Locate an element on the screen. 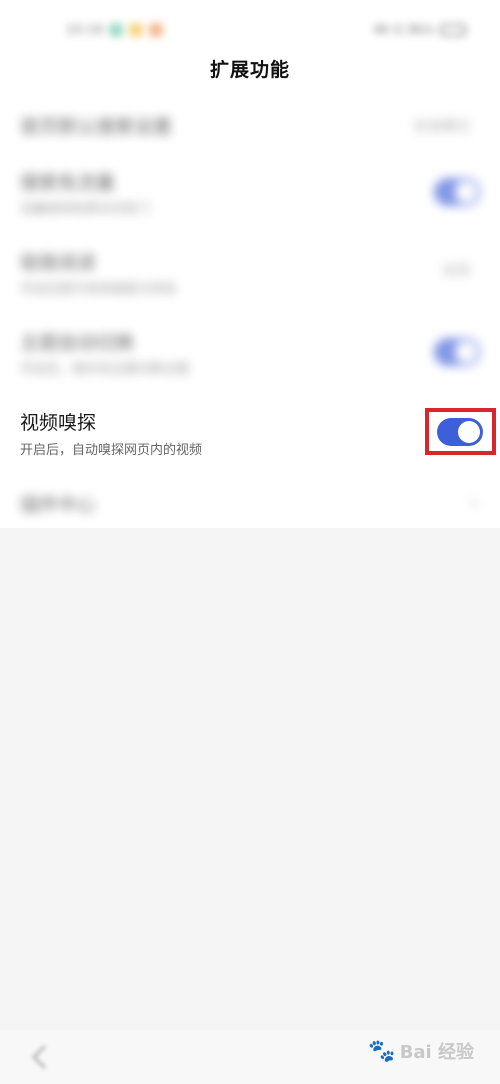 This screenshot has height=1084, width=500. setting-label: 主题自动切换 is located at coordinates (77, 343).